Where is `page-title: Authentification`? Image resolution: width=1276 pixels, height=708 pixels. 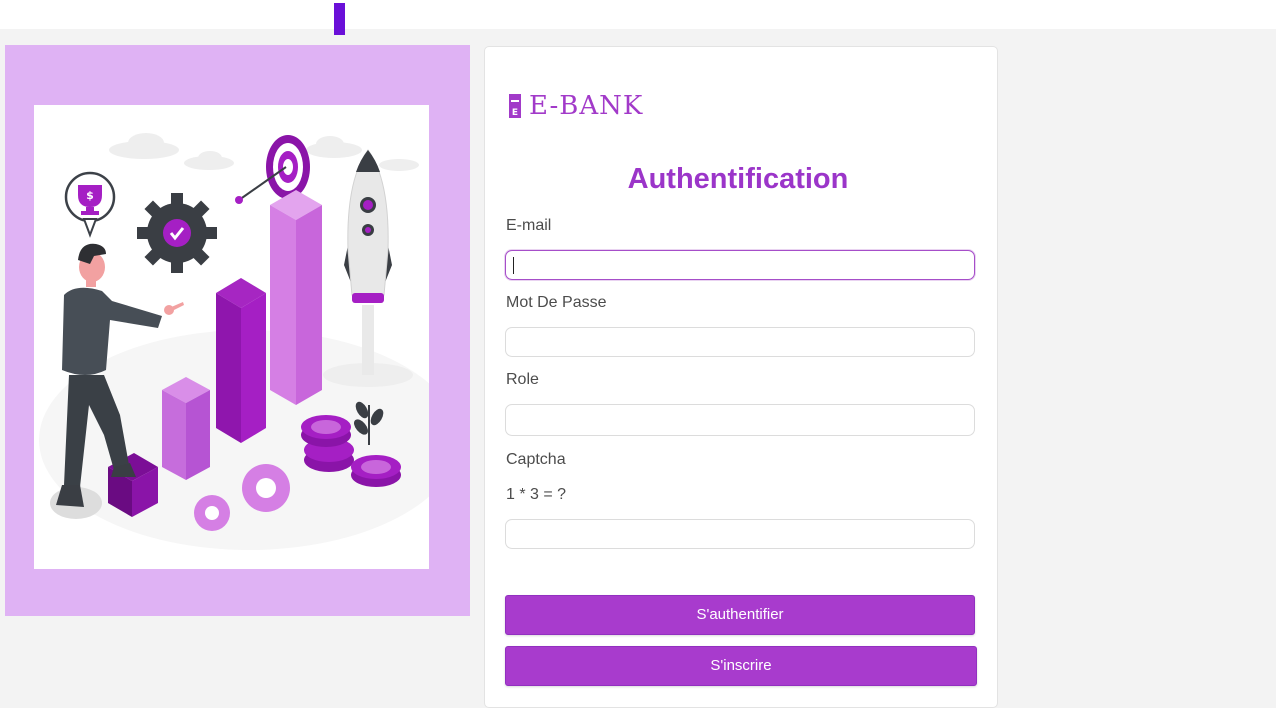 page-title: Authentification is located at coordinates (738, 179).